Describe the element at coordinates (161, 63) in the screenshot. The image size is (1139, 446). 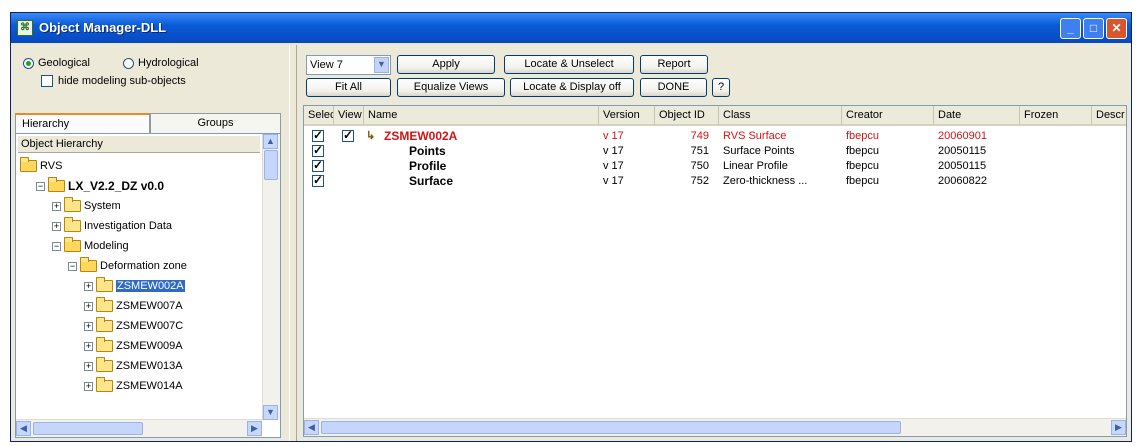
I see `radio-hydrological: Hydrological` at that location.